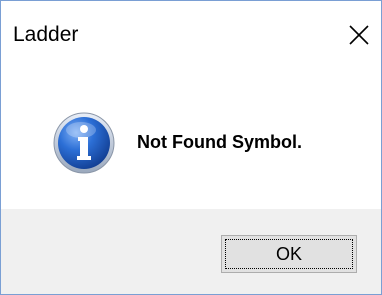 Image resolution: width=382 pixels, height=295 pixels. I want to click on close-icon, so click(359, 35).